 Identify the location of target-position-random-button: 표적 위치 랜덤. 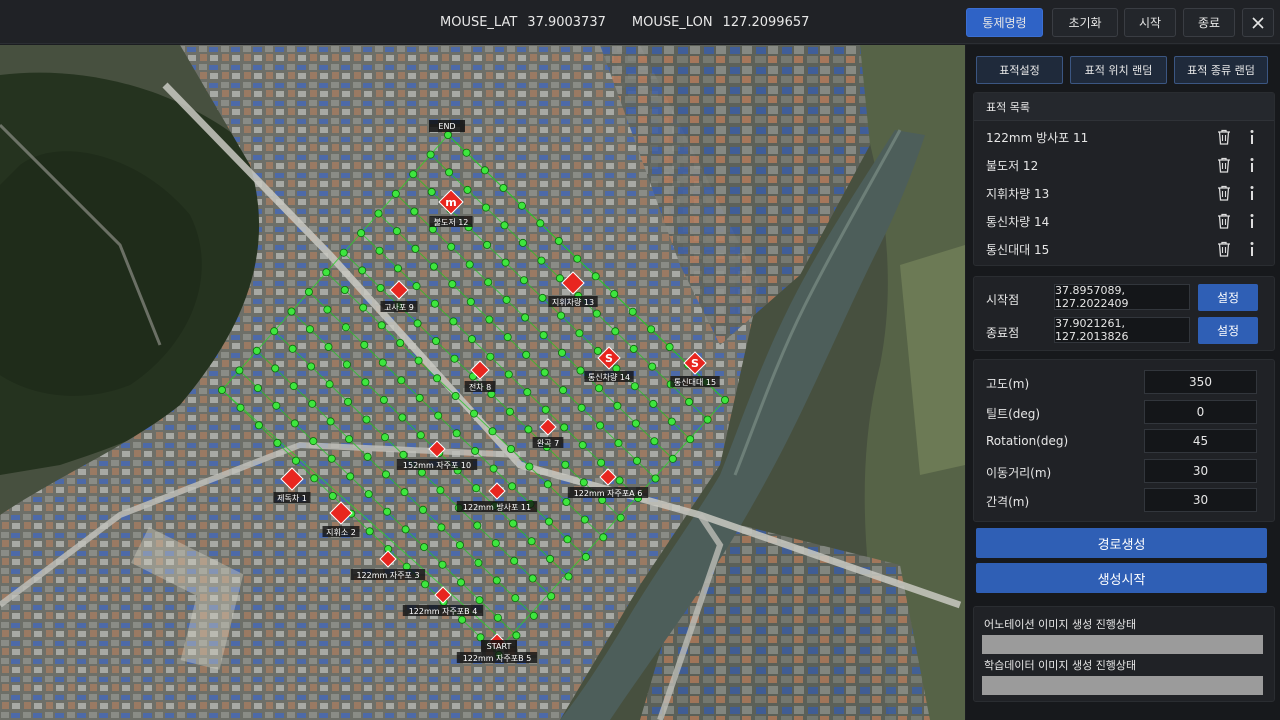
(1118, 70).